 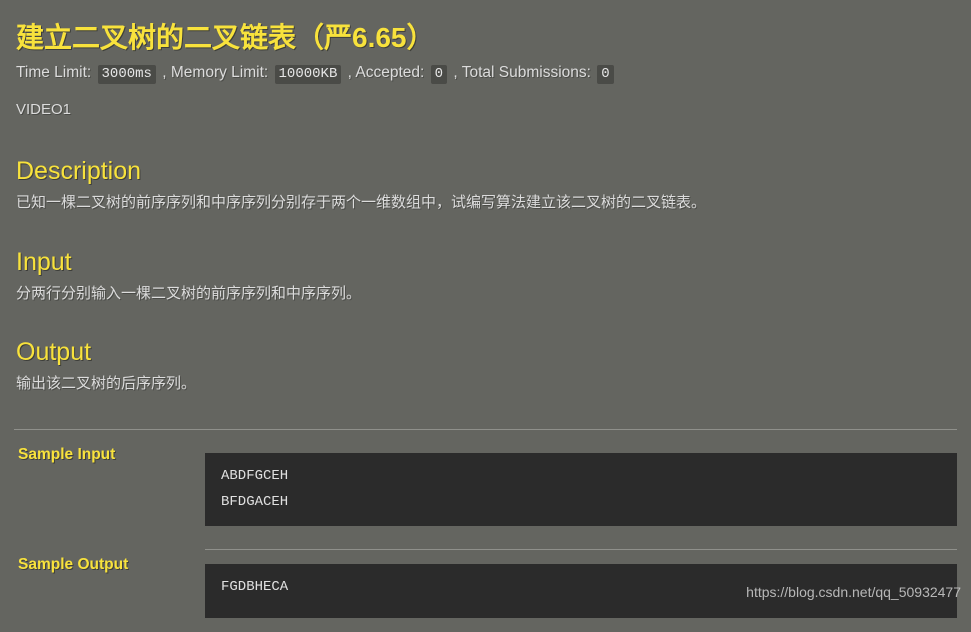 What do you see at coordinates (67, 454) in the screenshot?
I see `sample-input-label: Sample Input` at bounding box center [67, 454].